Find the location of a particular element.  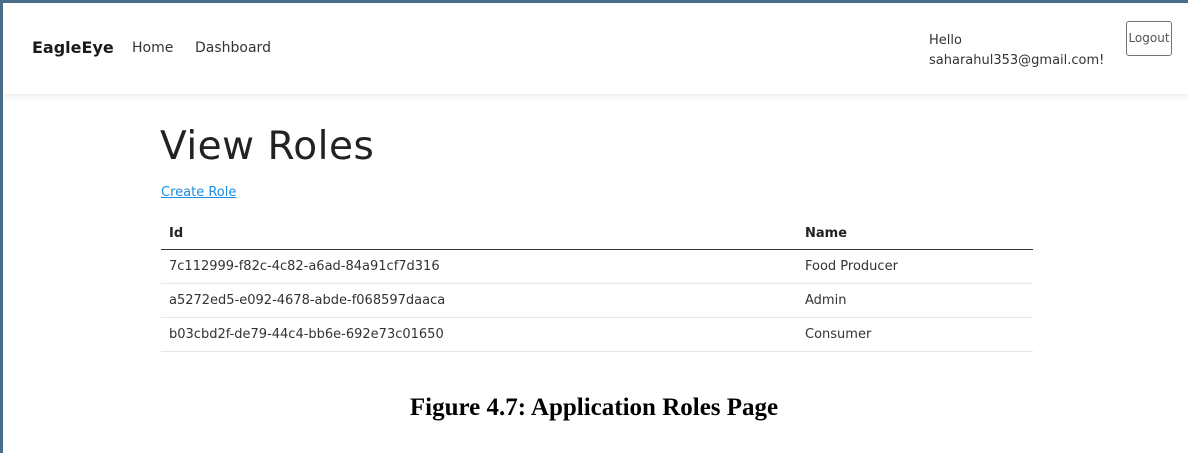

role-id-cell: 7c112999-f82c-4c82-a6ad-84a91cf7d316 is located at coordinates (479, 266).